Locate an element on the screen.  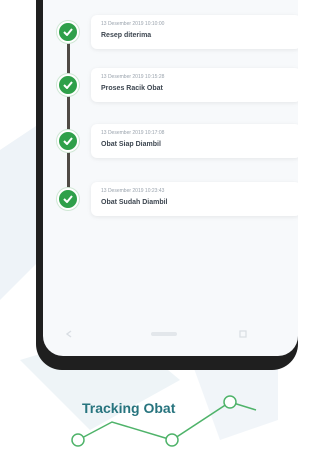
android-nav-bar is located at coordinates (170, 334).